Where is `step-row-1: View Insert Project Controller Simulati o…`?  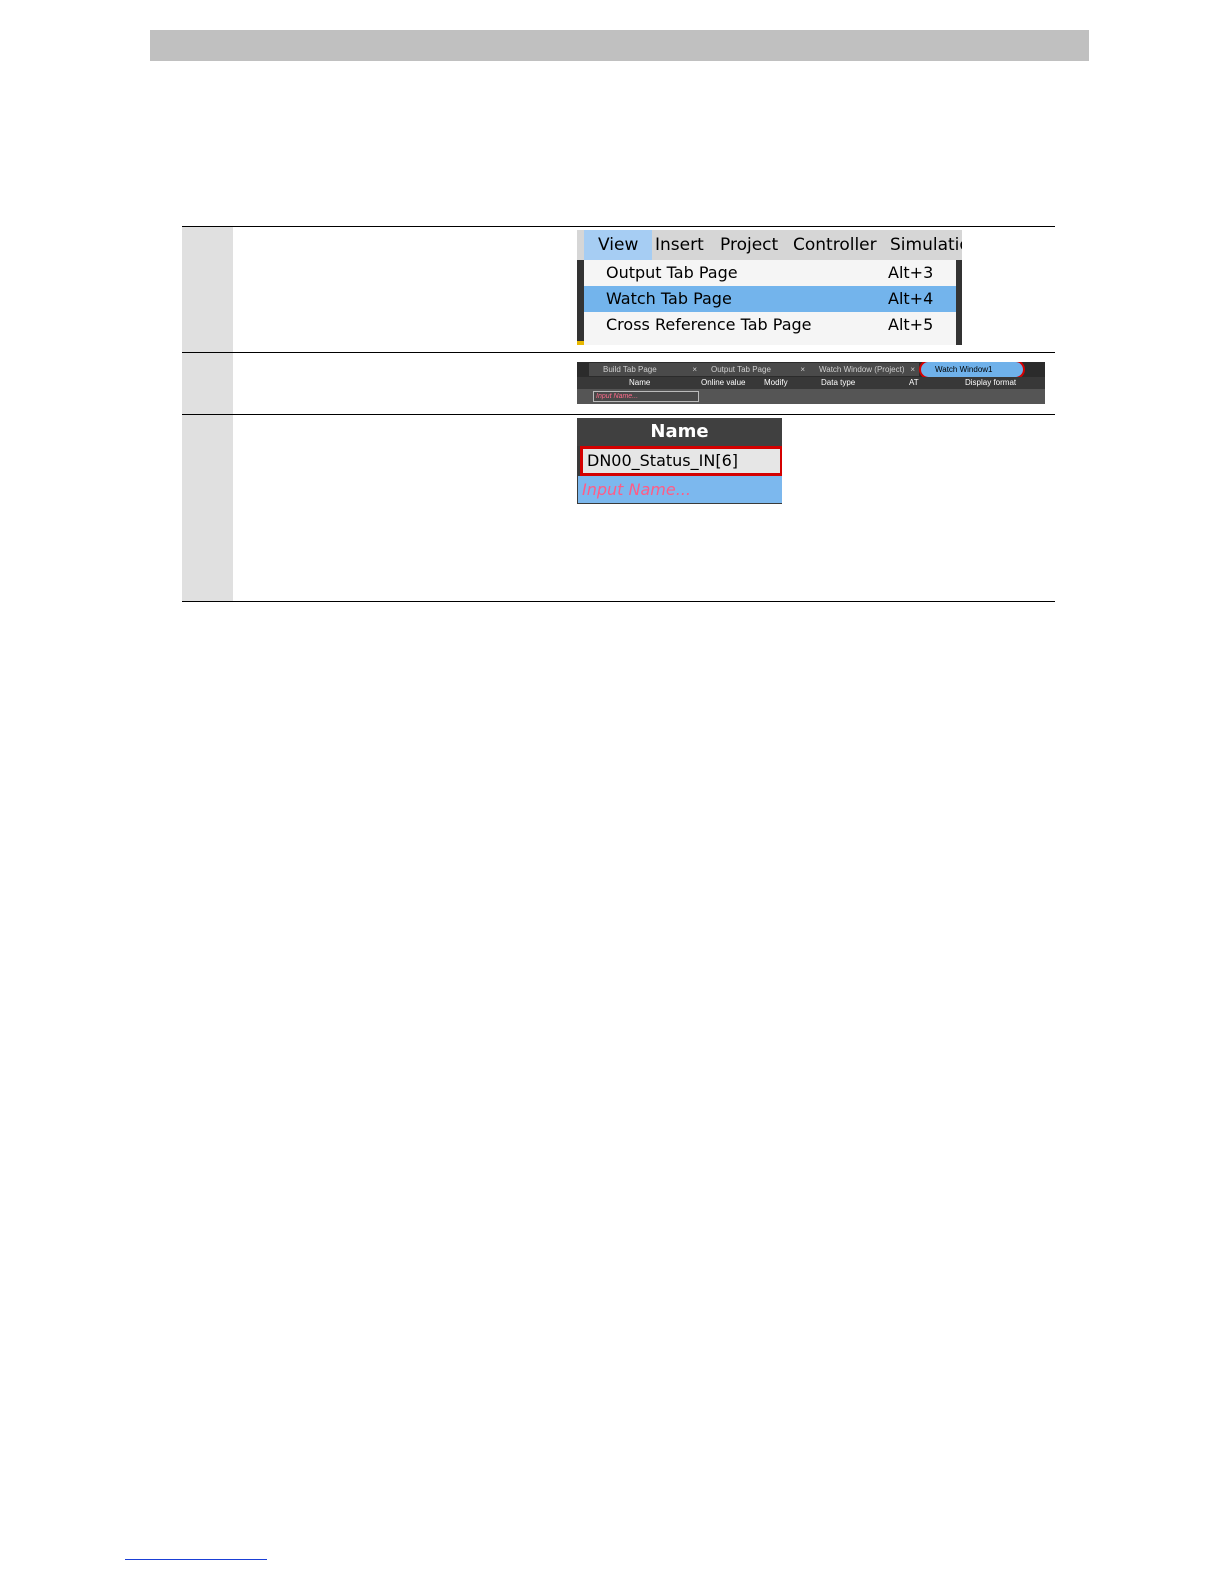
step-row-1: View Insert Project Controller Simulati o… is located at coordinates (618, 290).